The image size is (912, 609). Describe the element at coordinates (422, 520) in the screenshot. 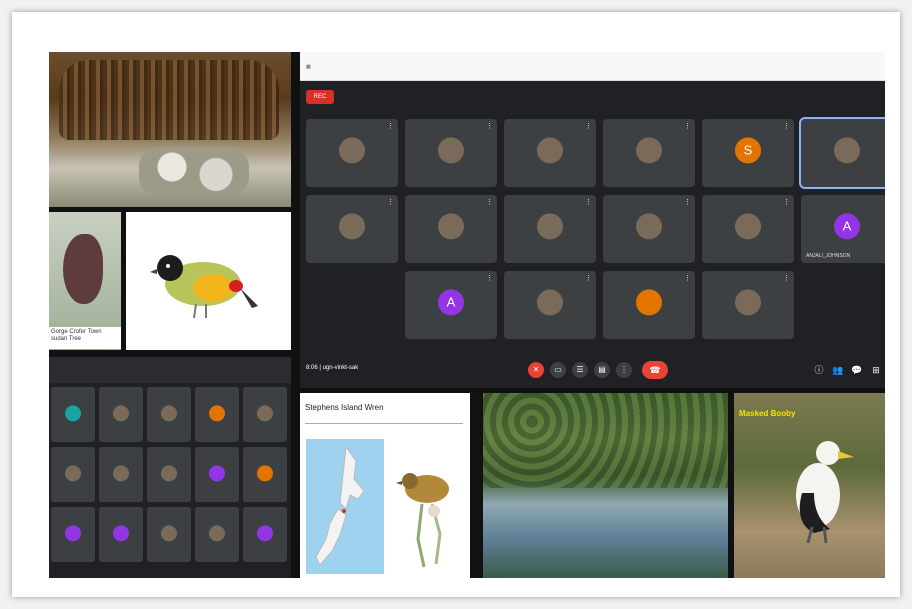

I see `wren-illustration-icon` at that location.